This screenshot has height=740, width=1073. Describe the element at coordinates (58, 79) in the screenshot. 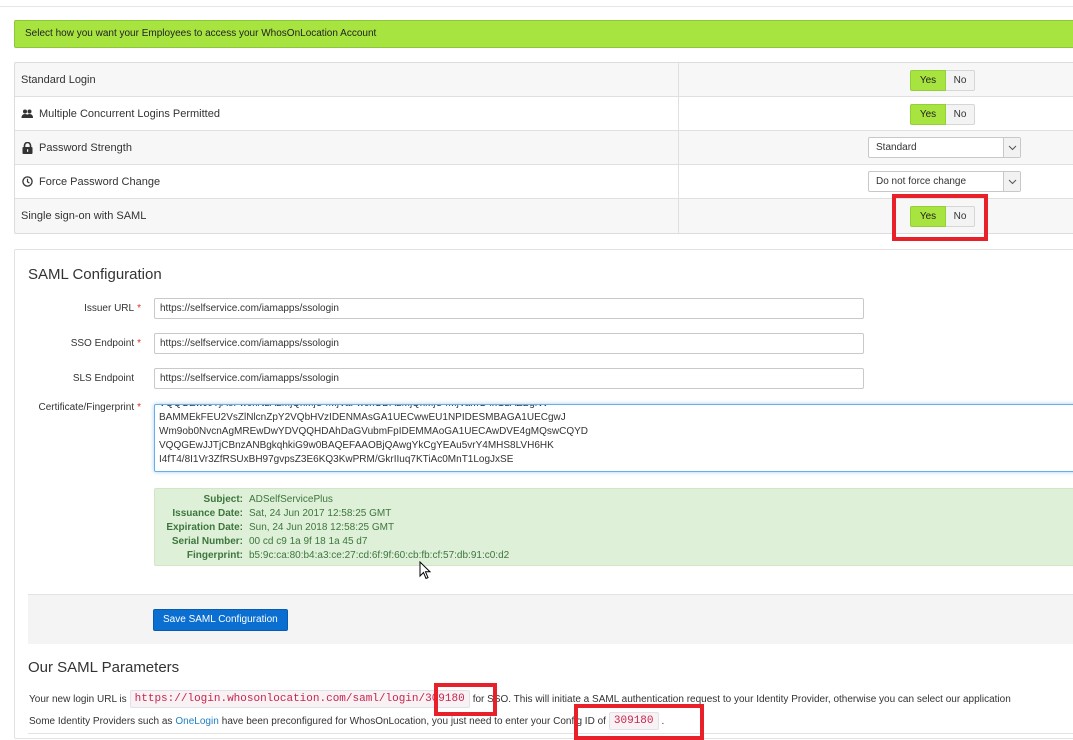

I see `setting-label: Standard Login` at that location.